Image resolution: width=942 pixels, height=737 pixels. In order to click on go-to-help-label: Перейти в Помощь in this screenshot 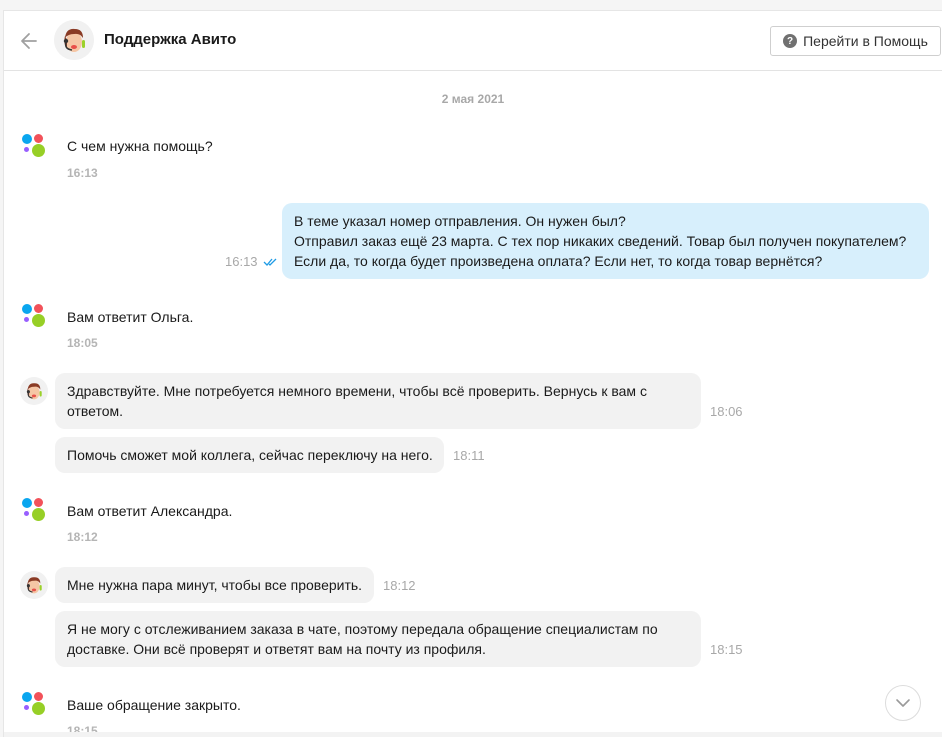, I will do `click(865, 41)`.